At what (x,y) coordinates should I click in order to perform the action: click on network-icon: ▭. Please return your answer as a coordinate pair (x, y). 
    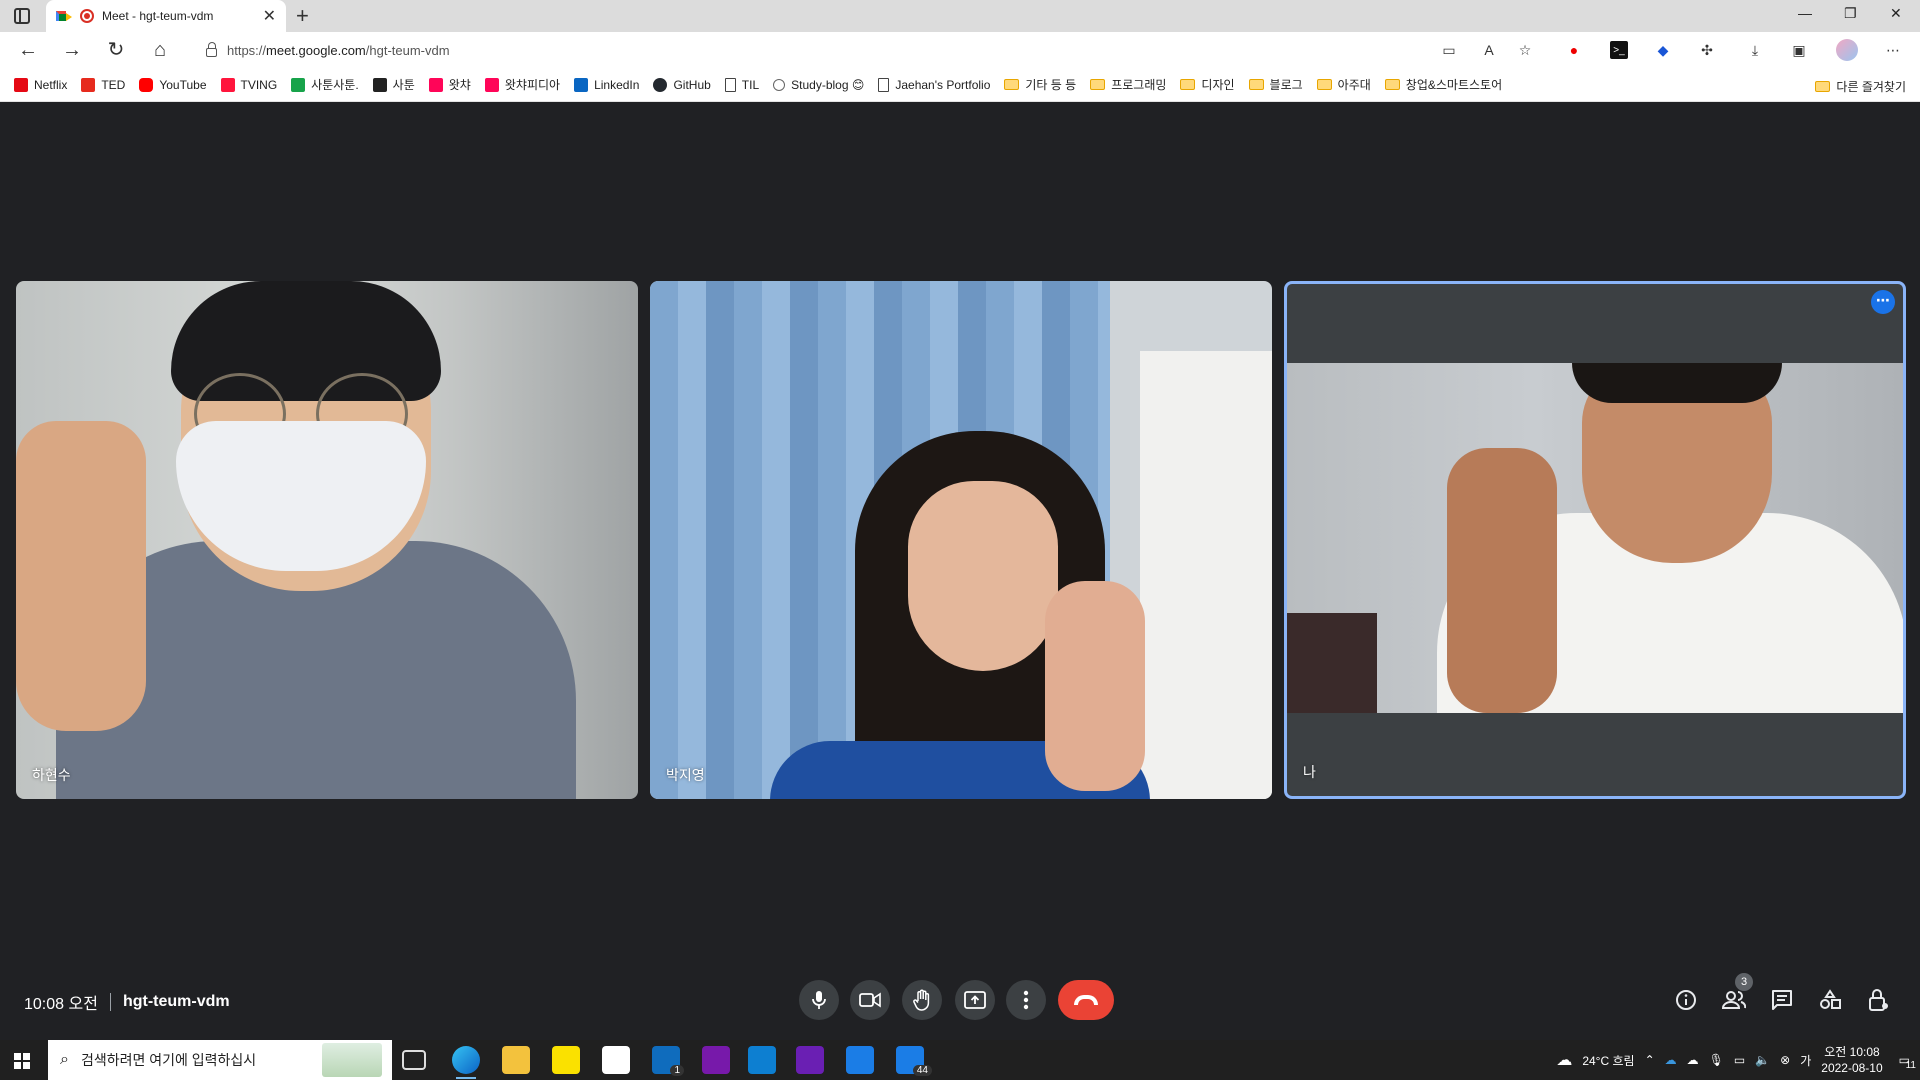
    Looking at the image, I should click on (1739, 1060).